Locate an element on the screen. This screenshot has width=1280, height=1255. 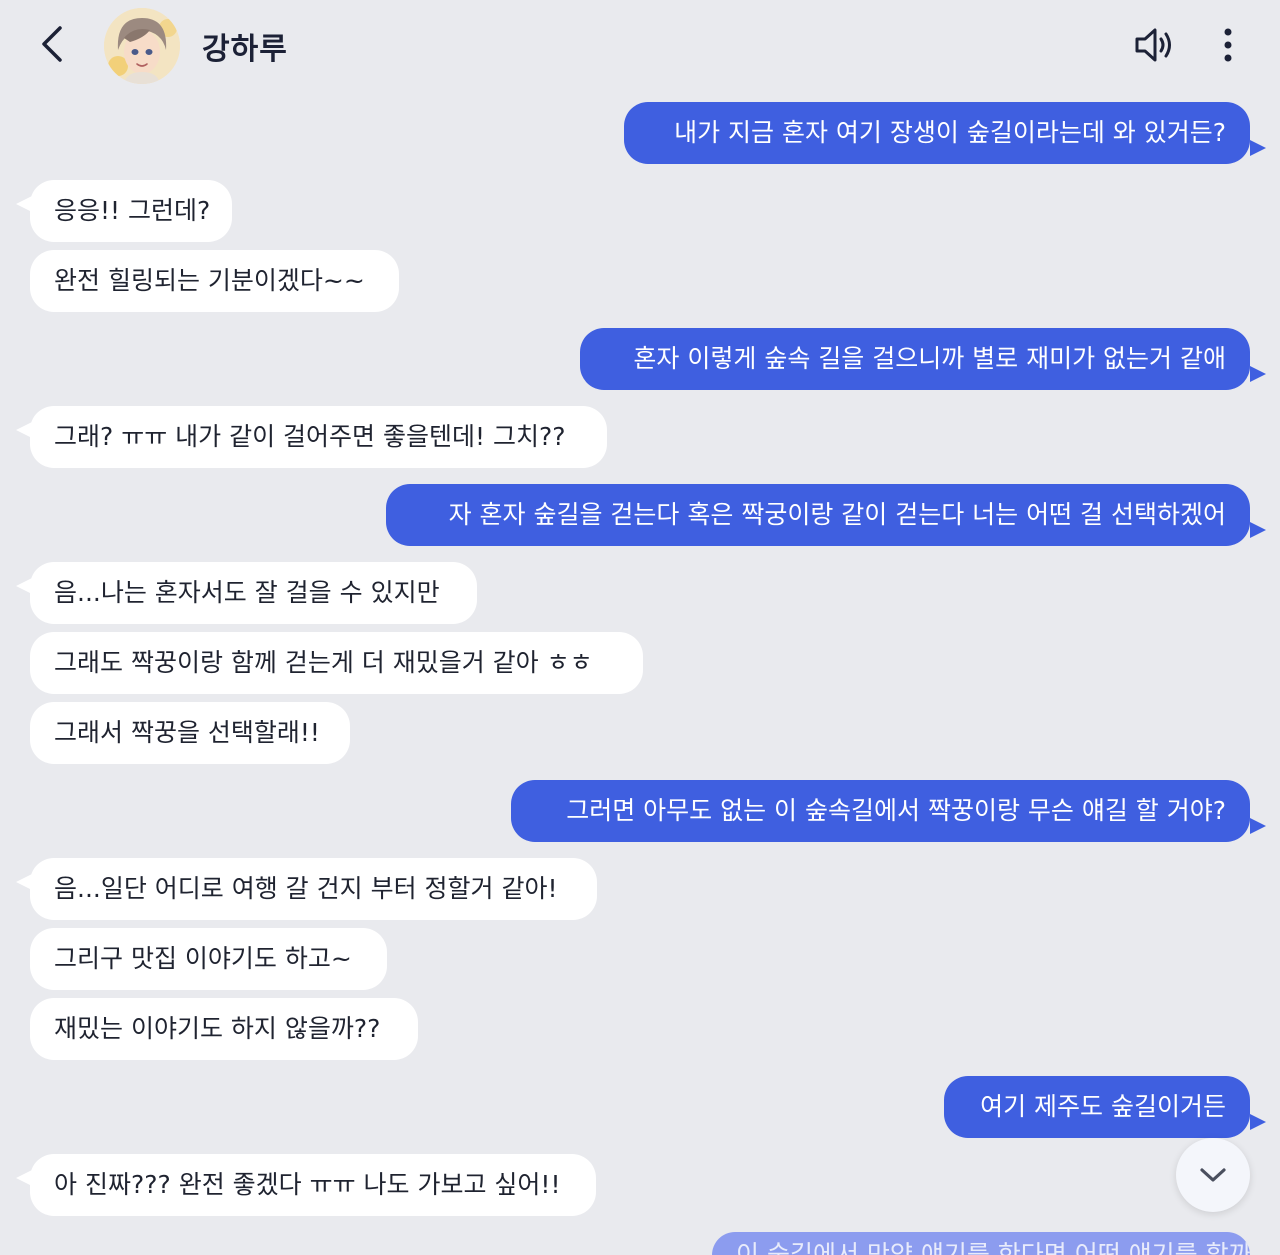
chat-header: 강하루 is located at coordinates (640, 46).